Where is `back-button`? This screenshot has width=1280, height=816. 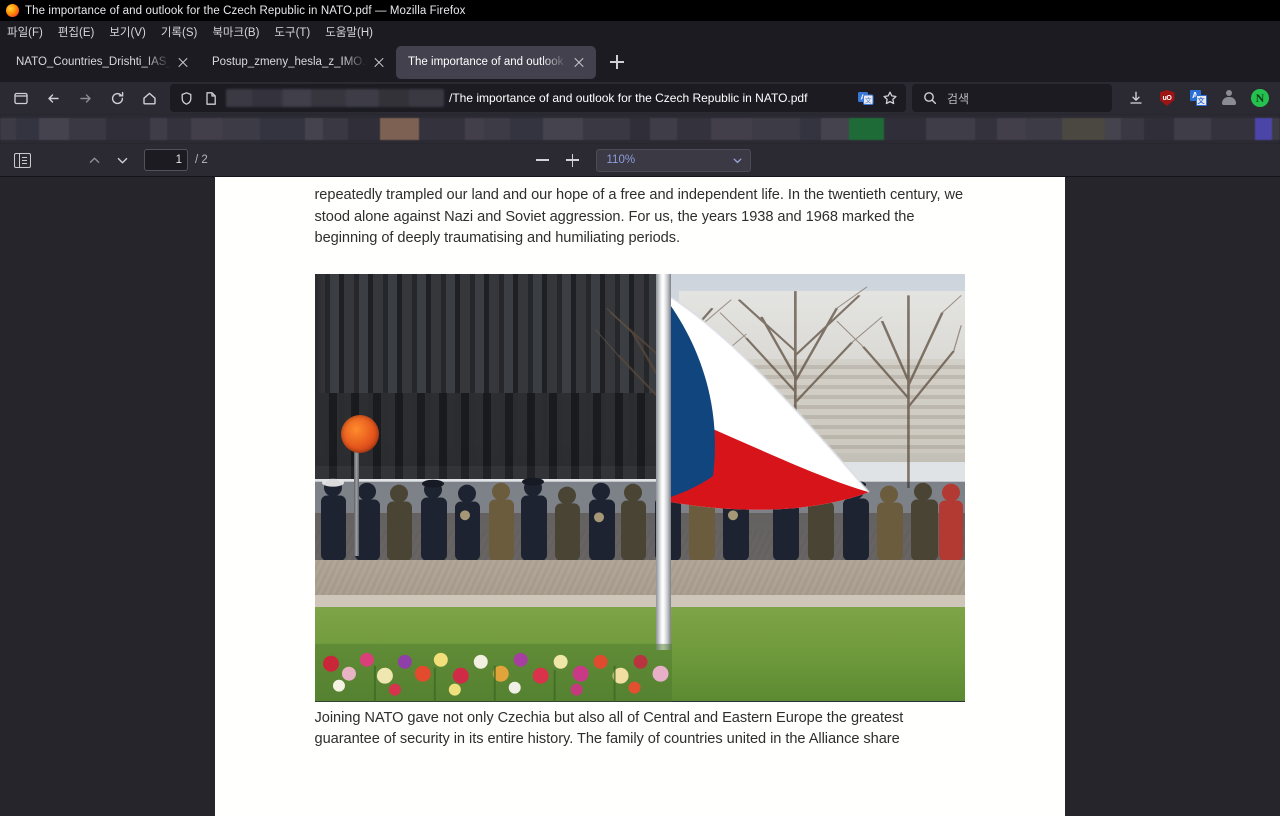
back-button is located at coordinates (53, 98).